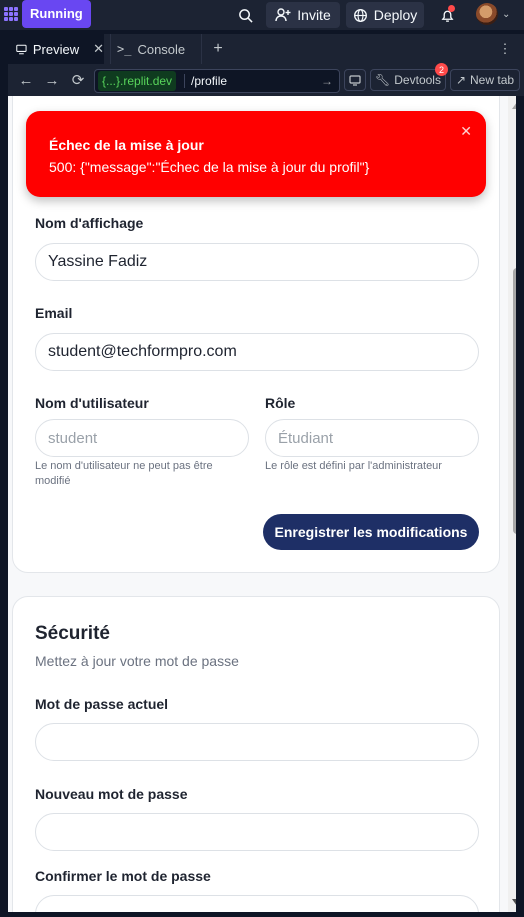 The height and width of the screenshot is (917, 524). What do you see at coordinates (492, 80) in the screenshot?
I see `newtab-label: New tab` at bounding box center [492, 80].